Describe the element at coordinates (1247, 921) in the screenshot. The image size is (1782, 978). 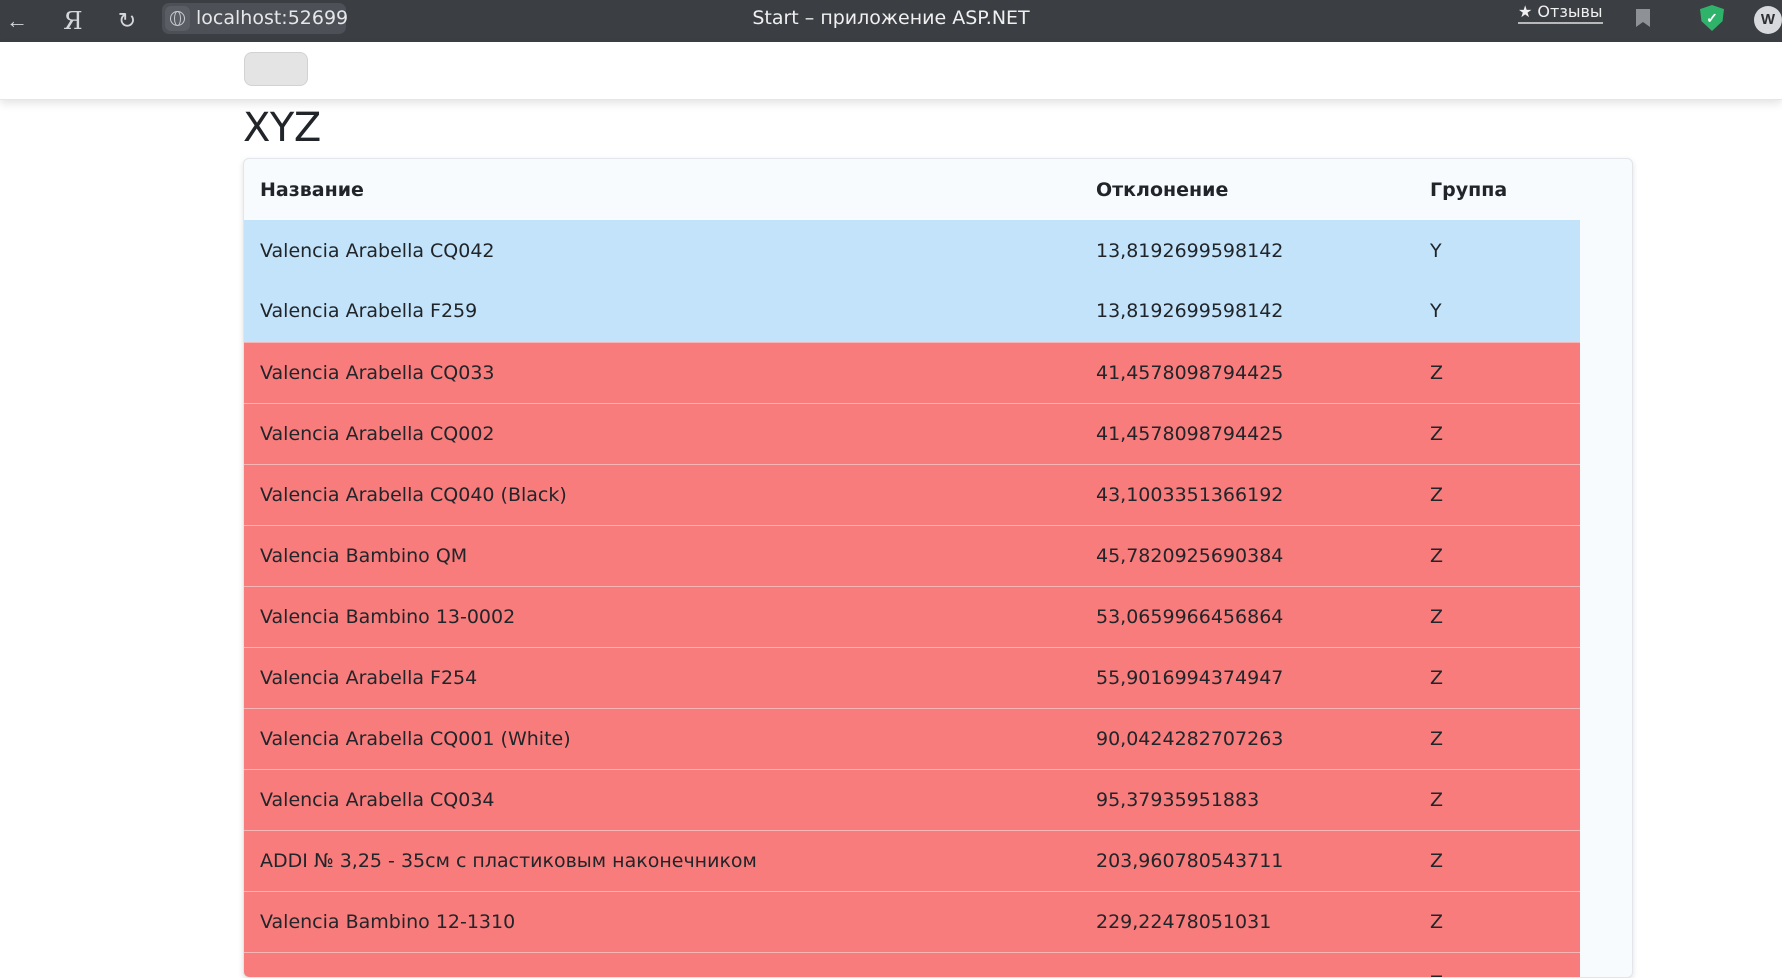
I see `cell-deviation: 229,22478051031` at that location.